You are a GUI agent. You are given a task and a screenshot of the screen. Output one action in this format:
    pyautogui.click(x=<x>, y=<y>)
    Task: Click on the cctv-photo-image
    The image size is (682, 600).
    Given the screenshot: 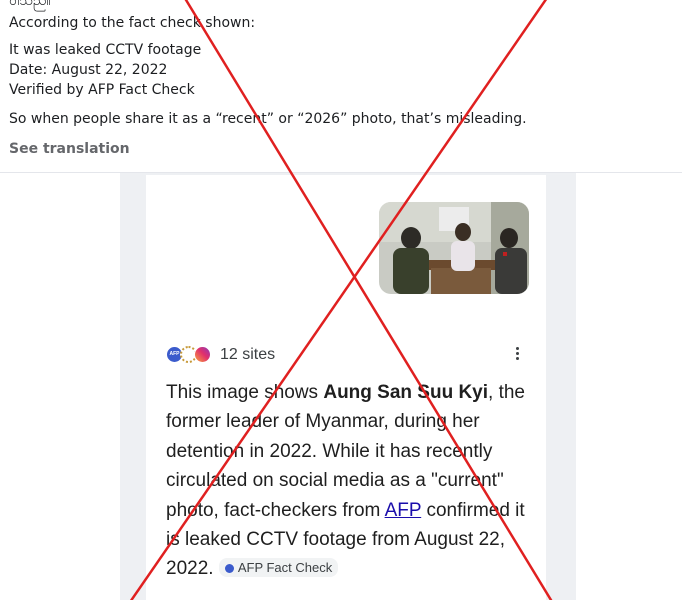 What is the action you would take?
    pyautogui.click(x=454, y=248)
    